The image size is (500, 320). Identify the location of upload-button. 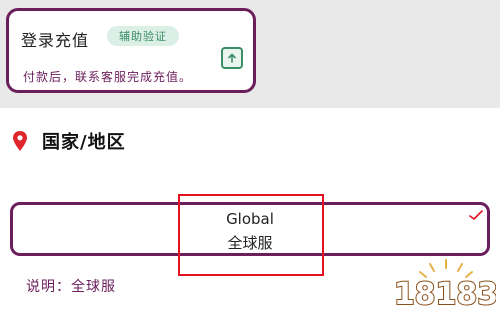
(232, 58).